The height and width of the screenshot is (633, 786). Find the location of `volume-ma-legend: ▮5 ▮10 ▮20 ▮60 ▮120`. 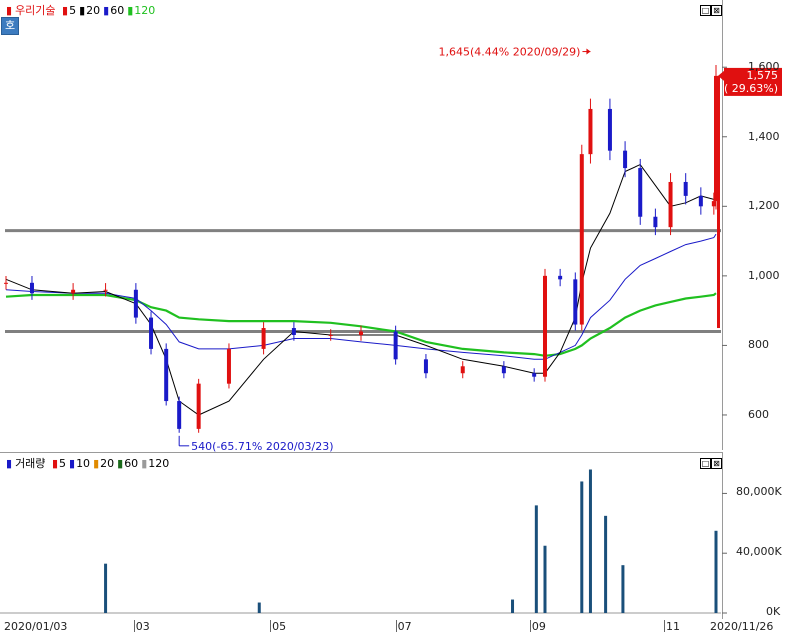

volume-ma-legend: ▮5 ▮10 ▮20 ▮60 ▮120 is located at coordinates (112, 463).